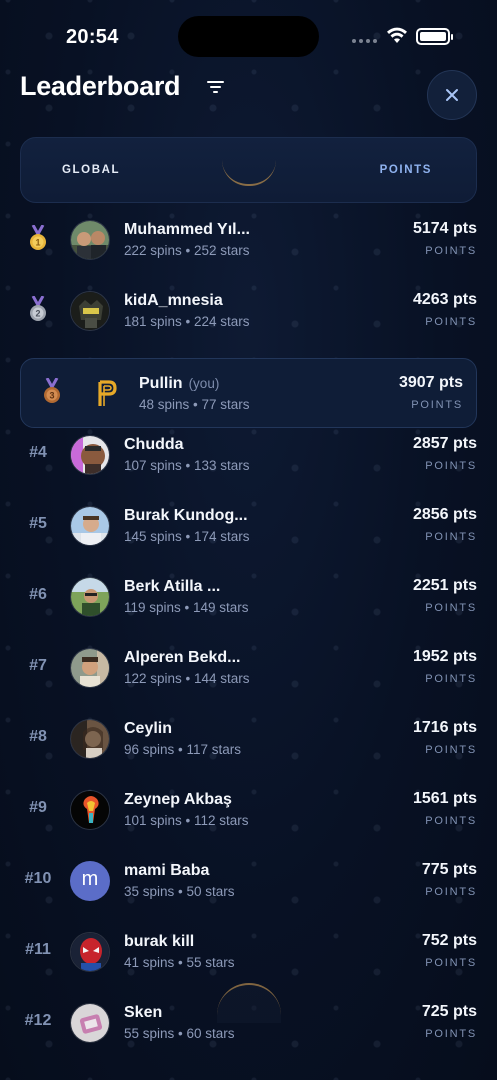  Describe the element at coordinates (430, 382) in the screenshot. I see `player-points: 3907 pts` at that location.